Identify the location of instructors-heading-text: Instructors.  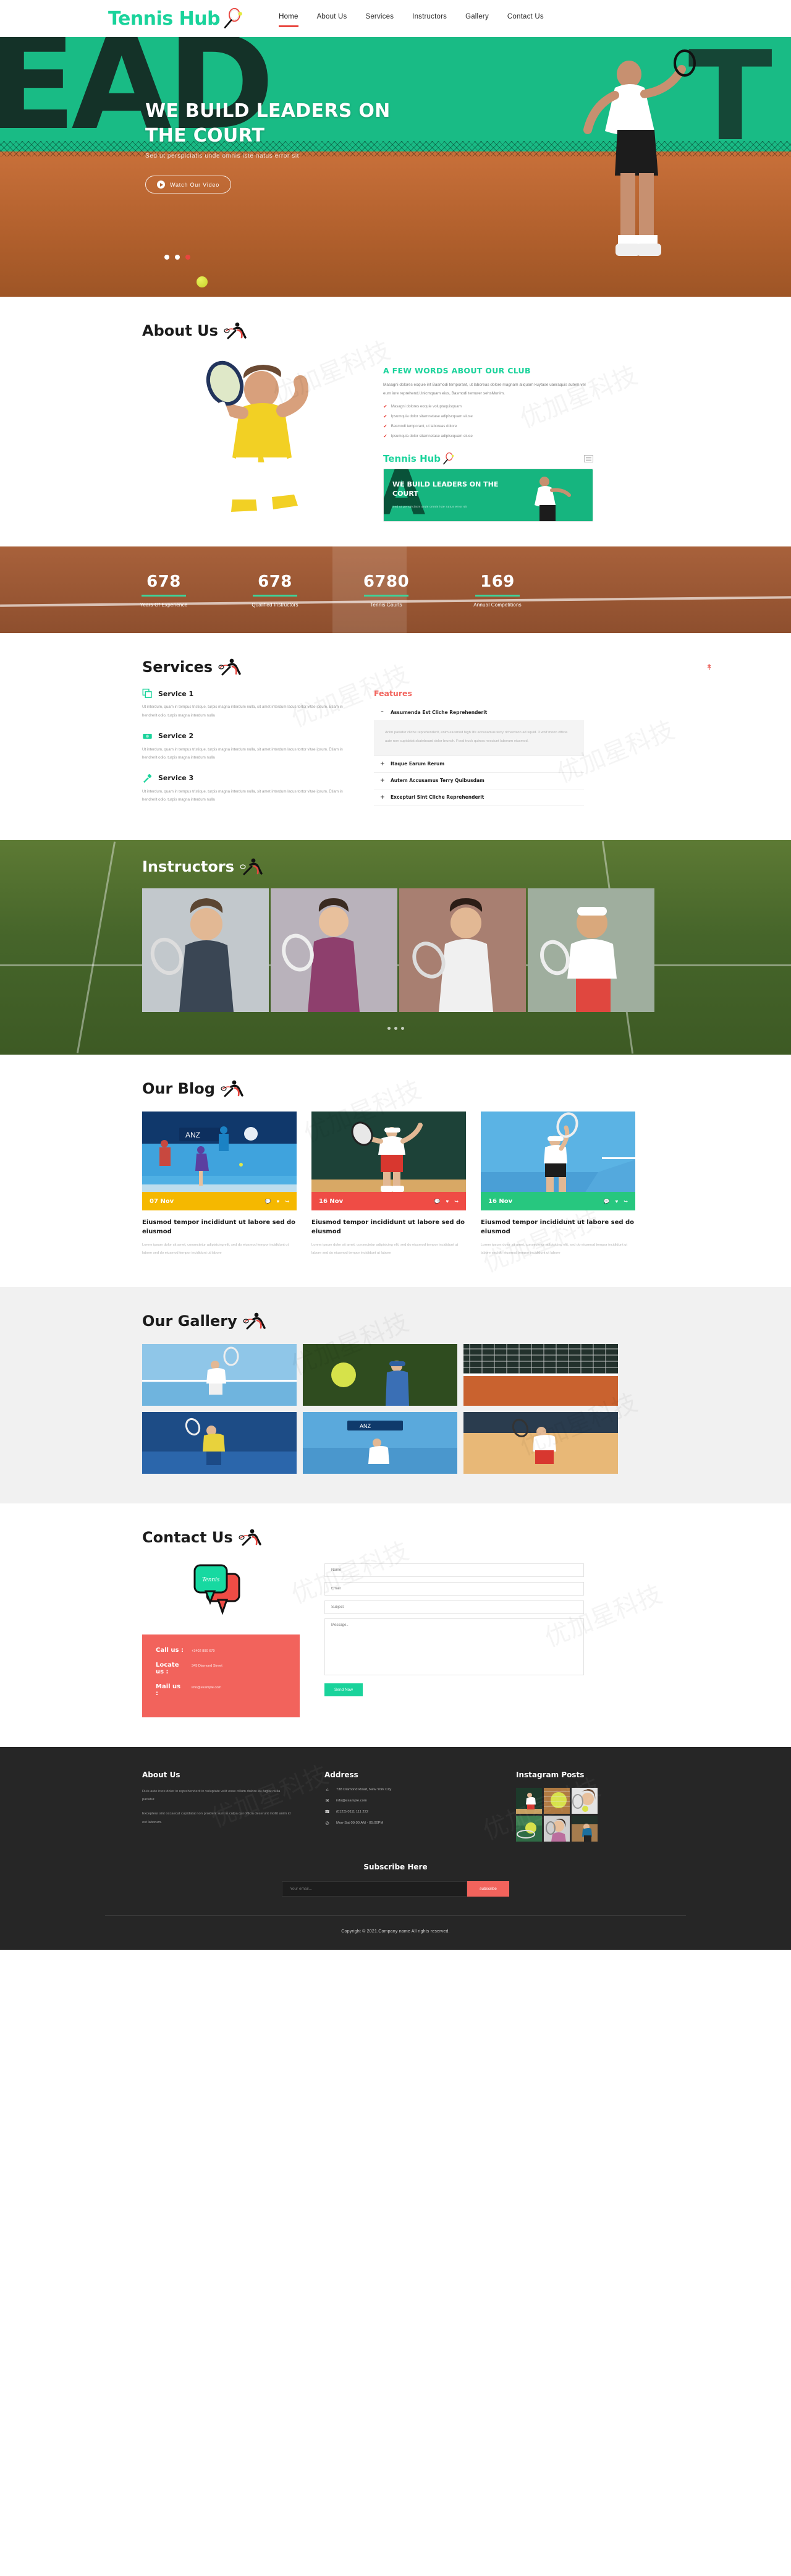
(188, 867).